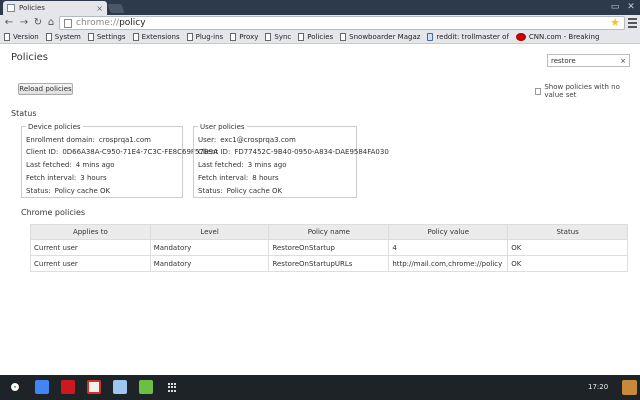 This screenshot has height=400, width=640. Describe the element at coordinates (172, 387) in the screenshot. I see `app-launcher-icon` at that location.